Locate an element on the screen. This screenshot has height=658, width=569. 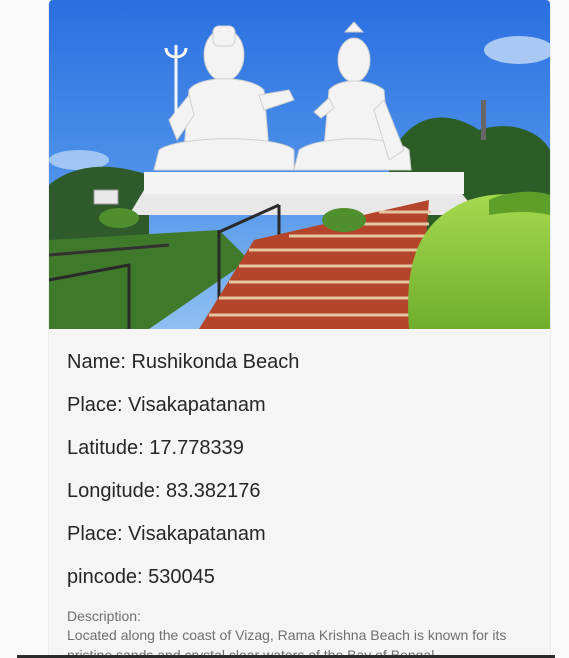
description-label: Description: is located at coordinates (104, 616).